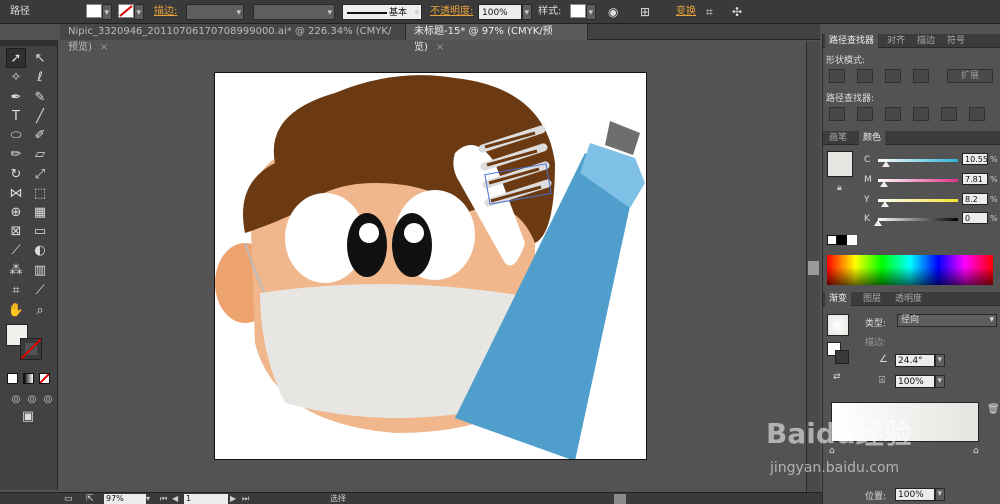 The image size is (1000, 504). What do you see at coordinates (16, 250) in the screenshot?
I see `eyedropper-icon: ⟋` at bounding box center [16, 250].